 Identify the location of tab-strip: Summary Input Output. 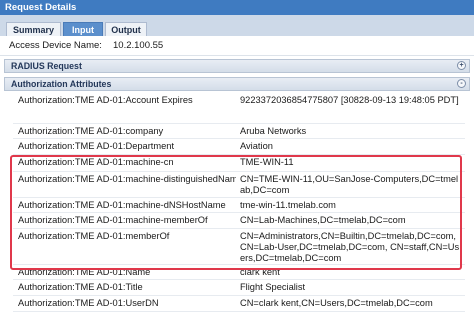
(237, 25).